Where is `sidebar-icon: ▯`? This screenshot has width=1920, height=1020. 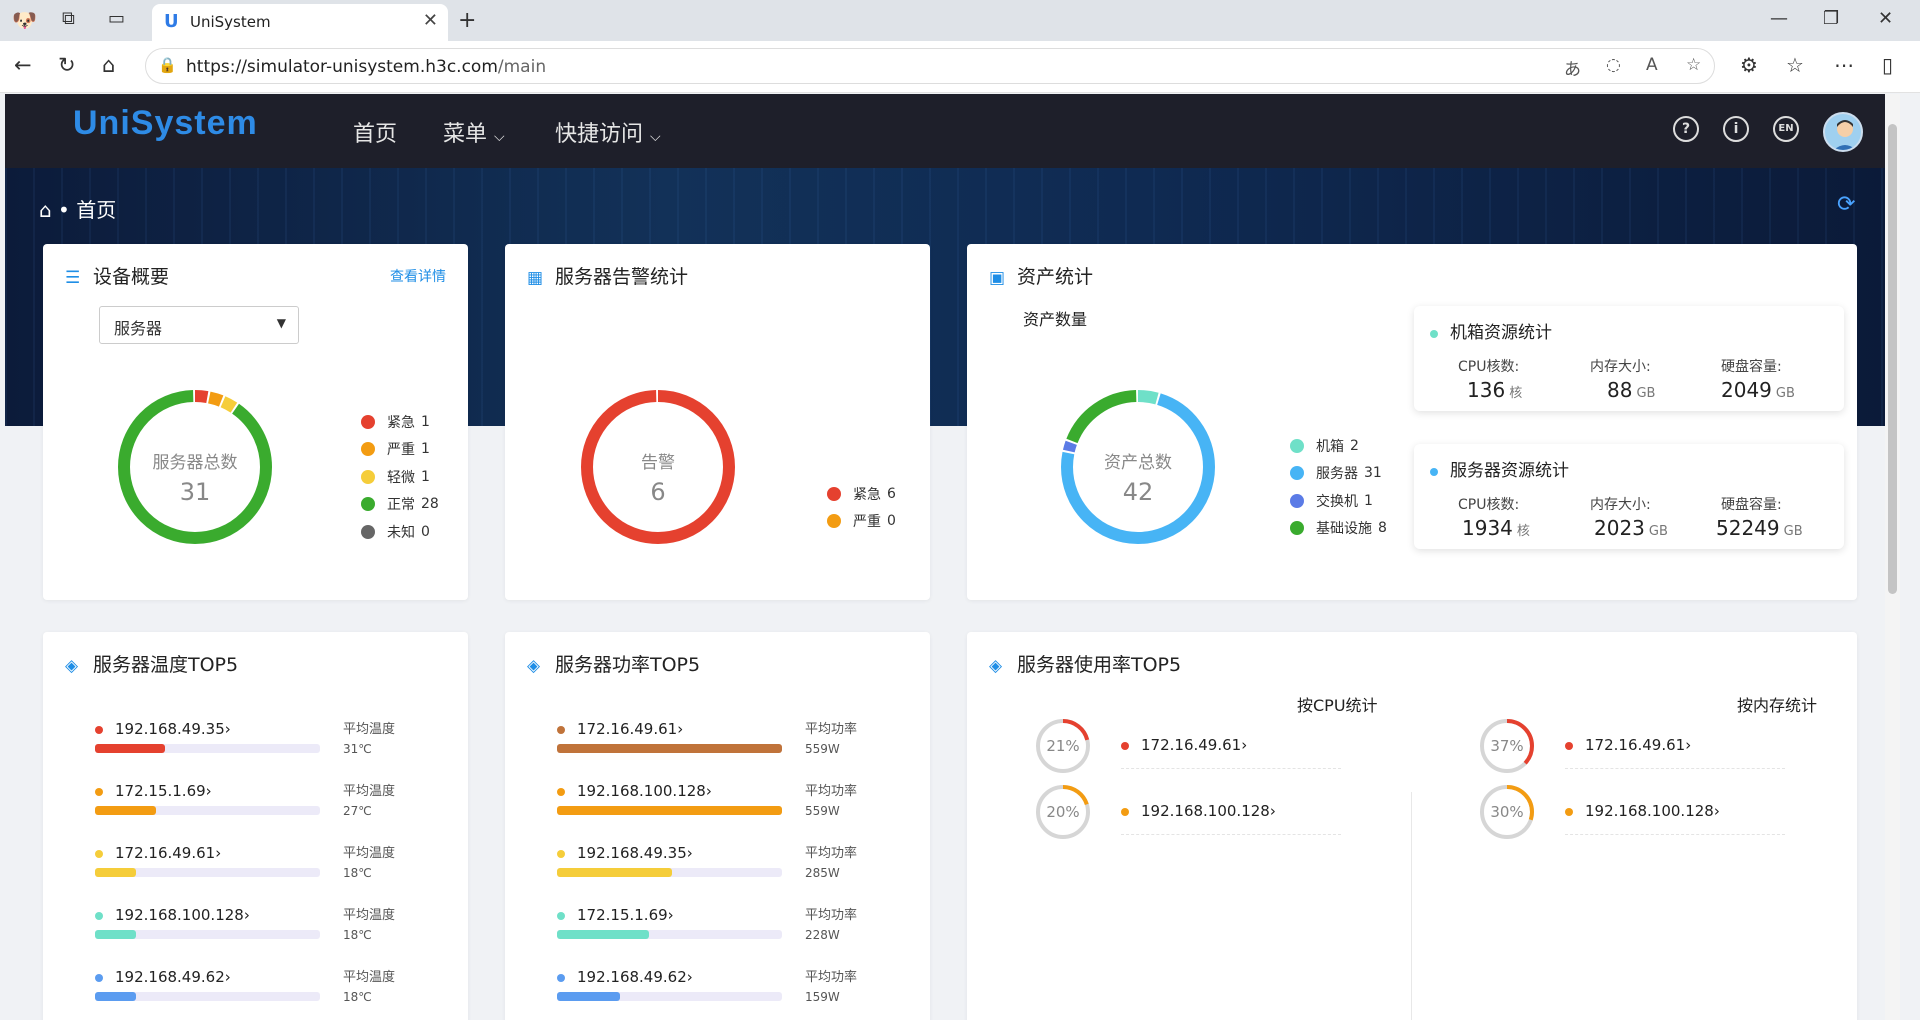
sidebar-icon: ▯ is located at coordinates (1887, 65).